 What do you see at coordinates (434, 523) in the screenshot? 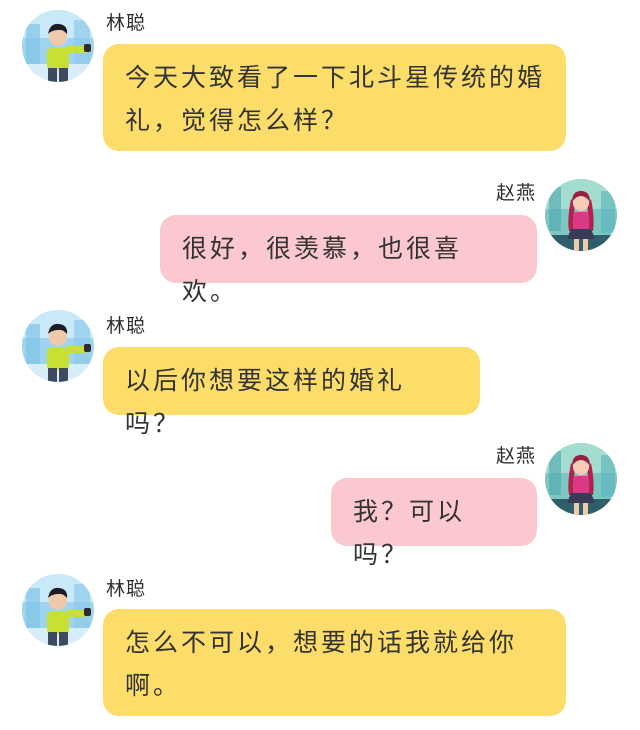
I see `message-bubble: 我？可以吗？` at bounding box center [434, 523].